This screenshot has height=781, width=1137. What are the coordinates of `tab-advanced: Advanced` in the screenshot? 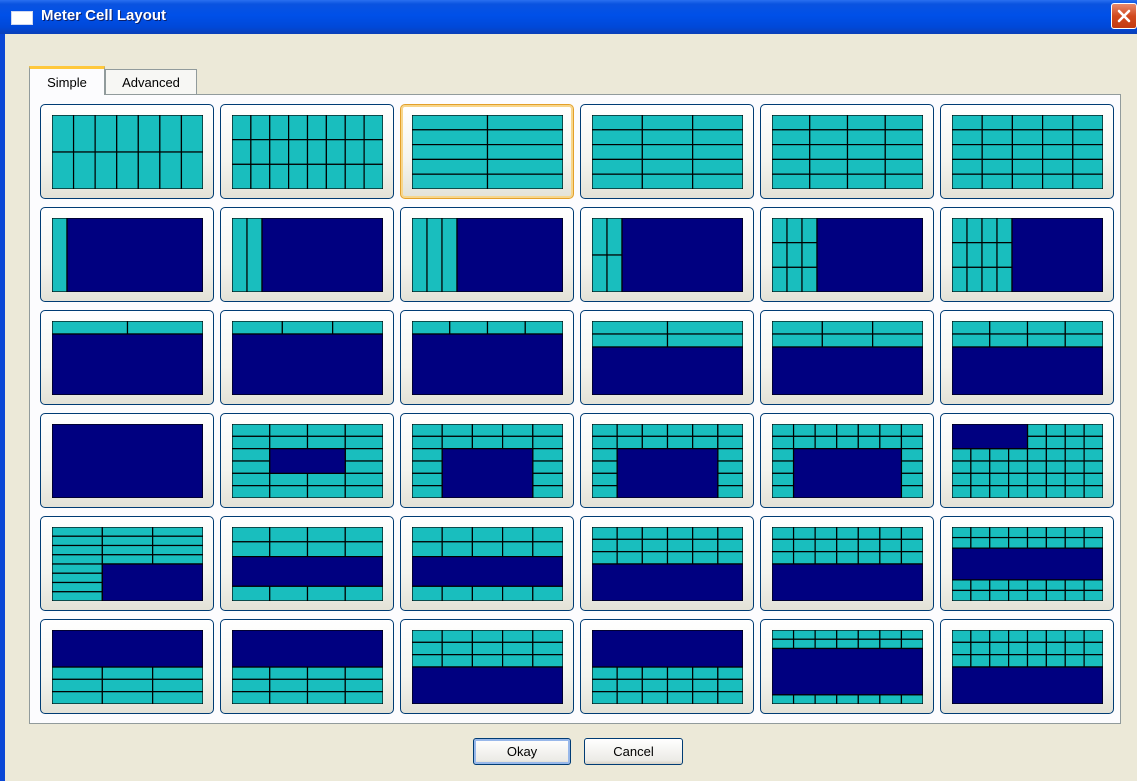 It's located at (151, 81).